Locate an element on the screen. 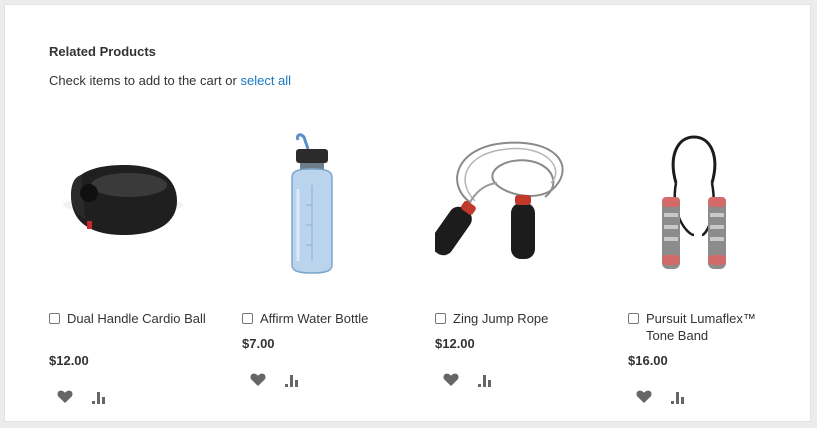  section-title: Related Products is located at coordinates (102, 51).